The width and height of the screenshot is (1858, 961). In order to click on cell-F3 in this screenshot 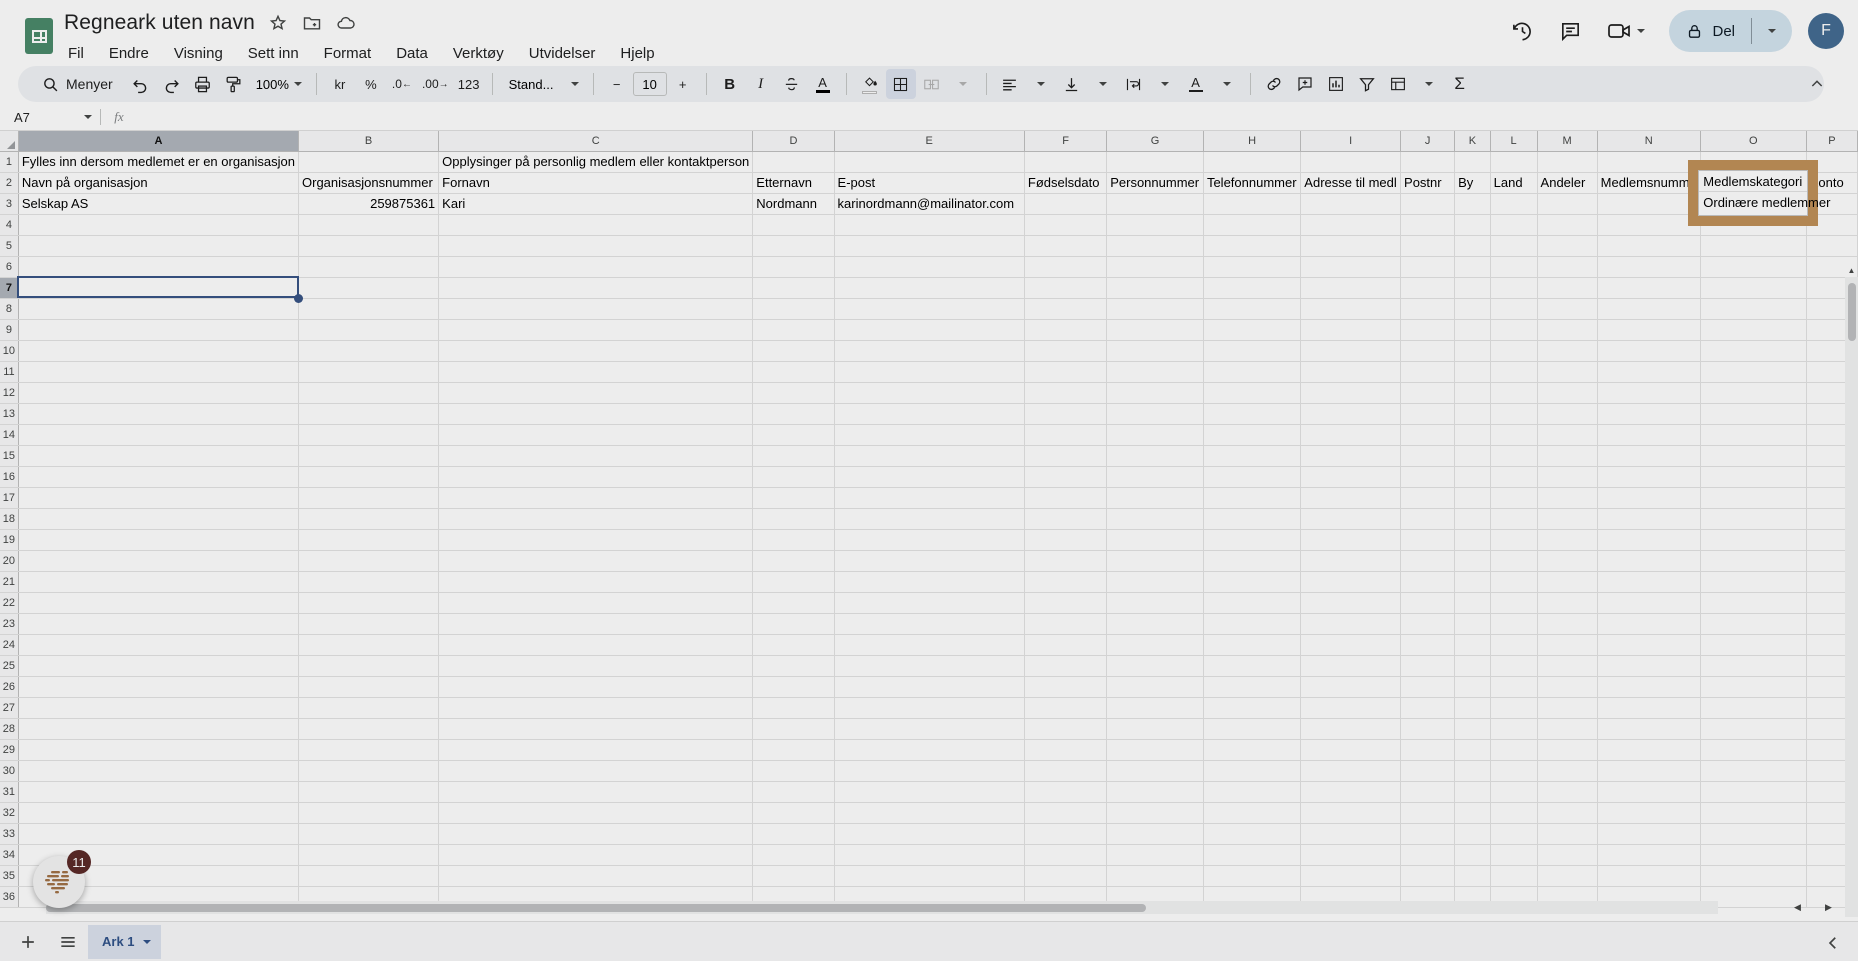, I will do `click(1066, 204)`.